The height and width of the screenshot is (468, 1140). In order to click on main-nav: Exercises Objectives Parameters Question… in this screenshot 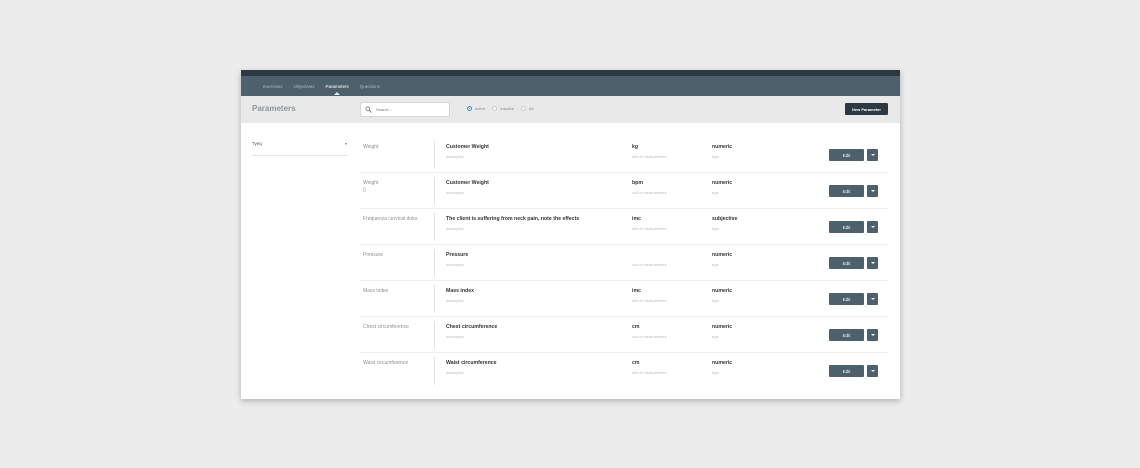, I will do `click(570, 86)`.